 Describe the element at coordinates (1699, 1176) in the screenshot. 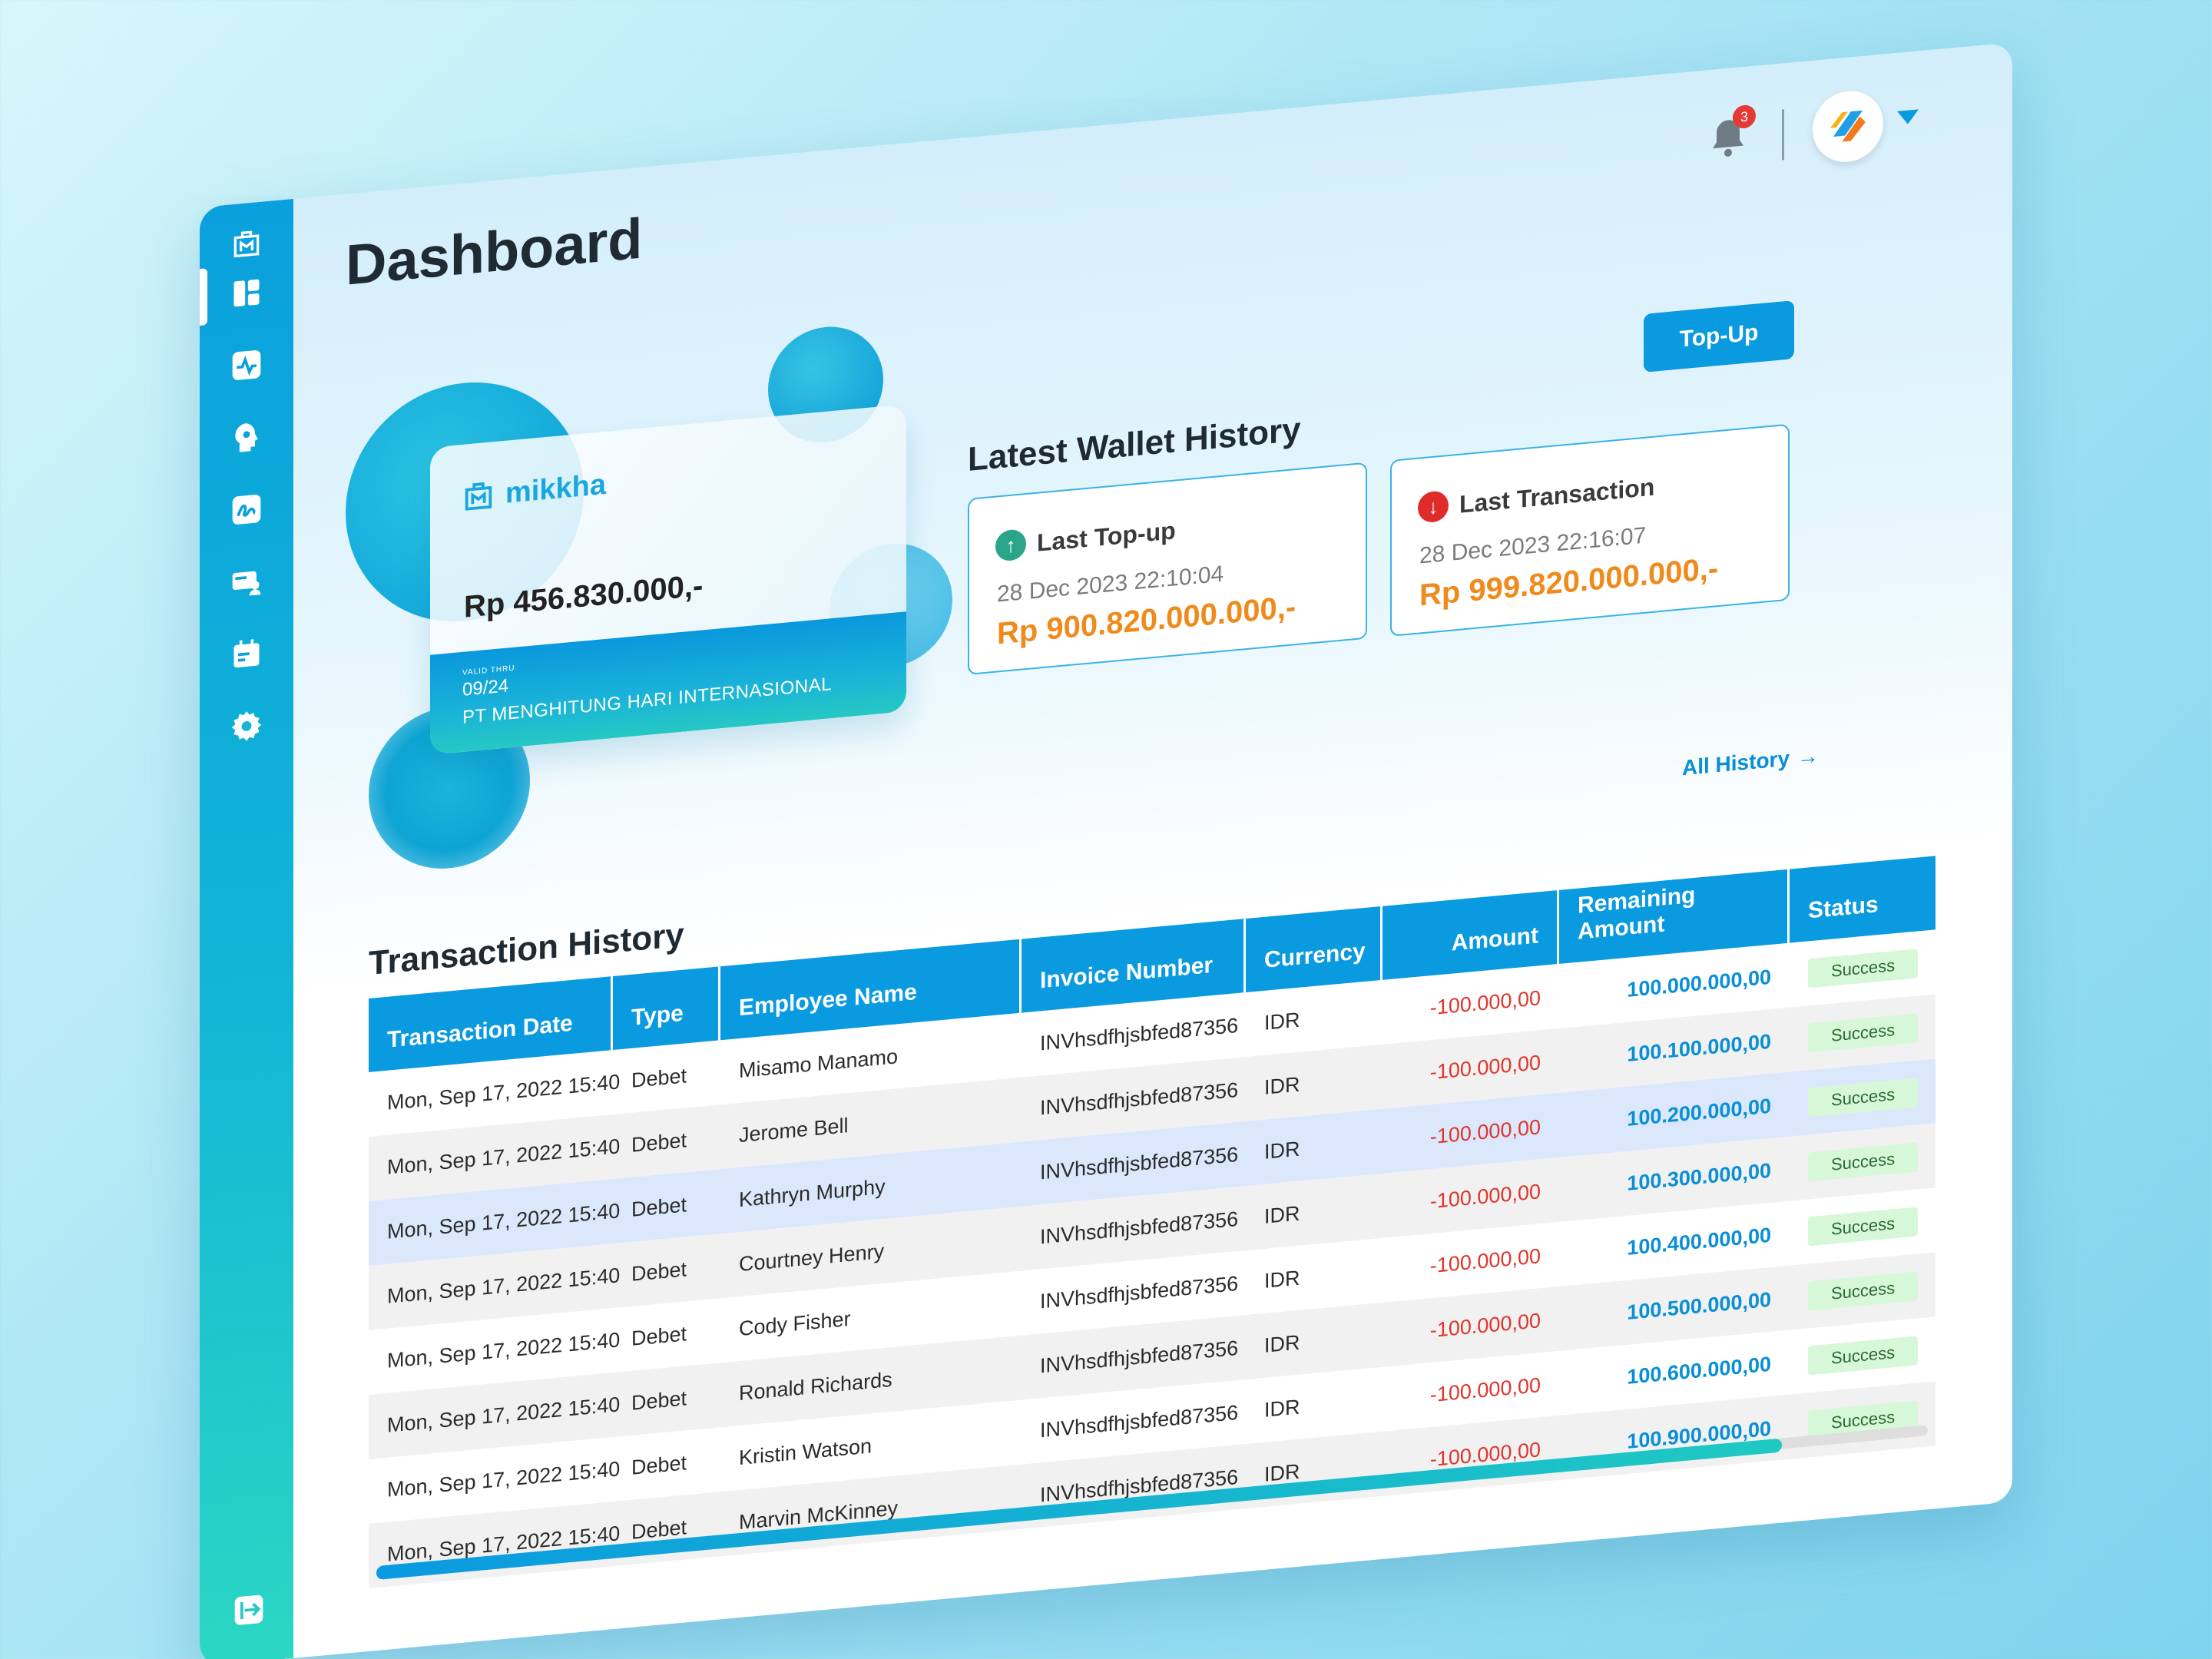

I see `cell-remaining-amount: 100.300.000,00` at that location.